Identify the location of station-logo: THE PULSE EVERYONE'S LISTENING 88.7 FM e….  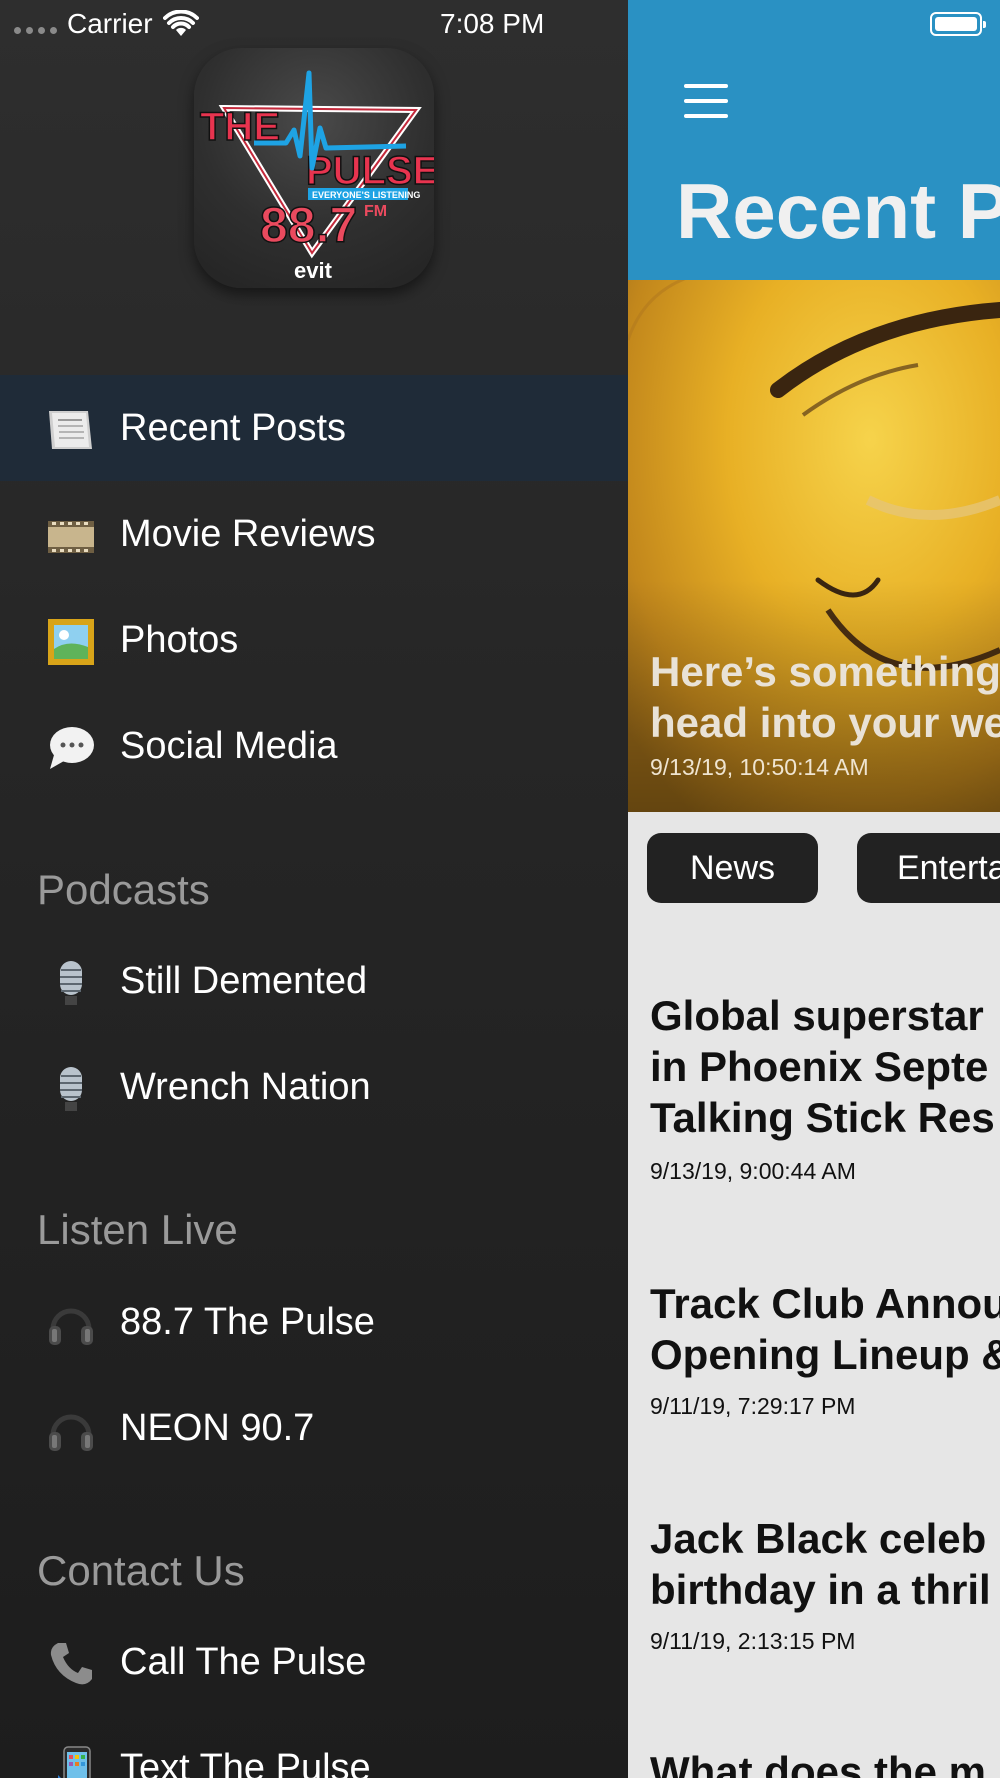
(314, 168).